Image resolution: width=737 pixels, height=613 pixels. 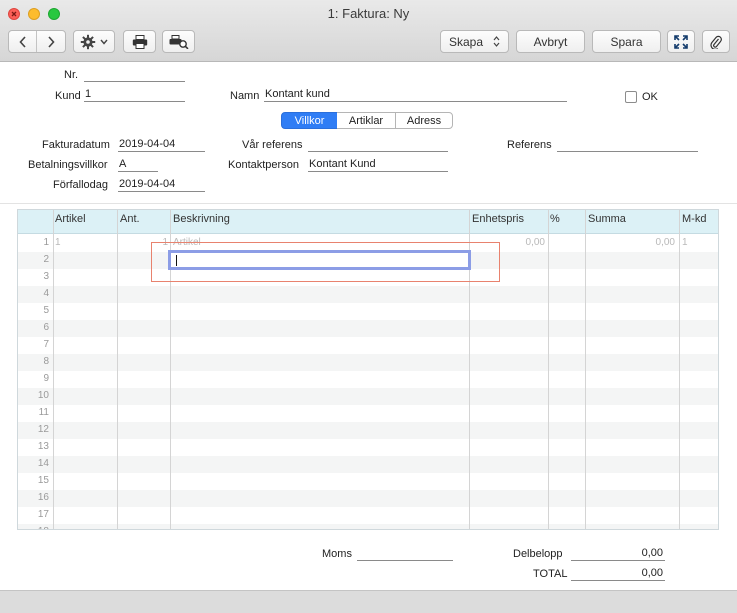 I want to click on forward-button, so click(x=51, y=41).